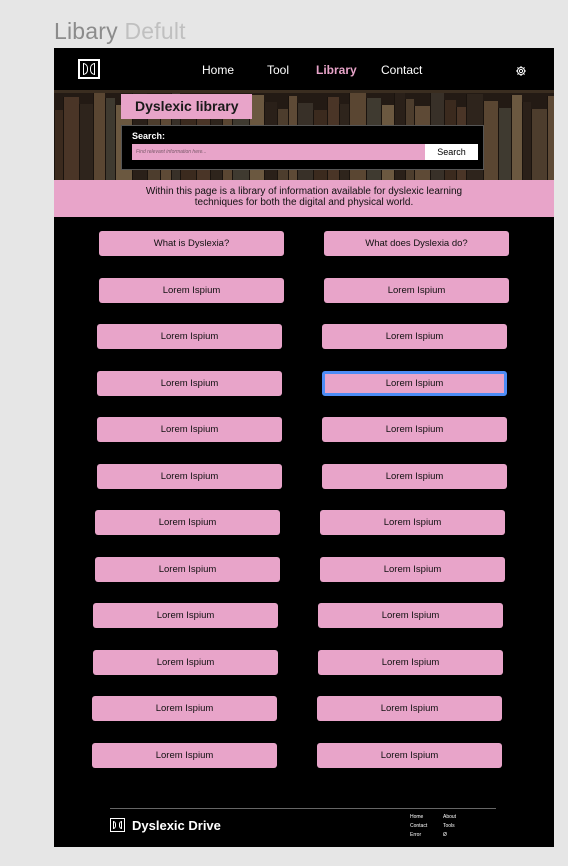 The image size is (568, 866). I want to click on footer-link-error: Error, so click(418, 835).